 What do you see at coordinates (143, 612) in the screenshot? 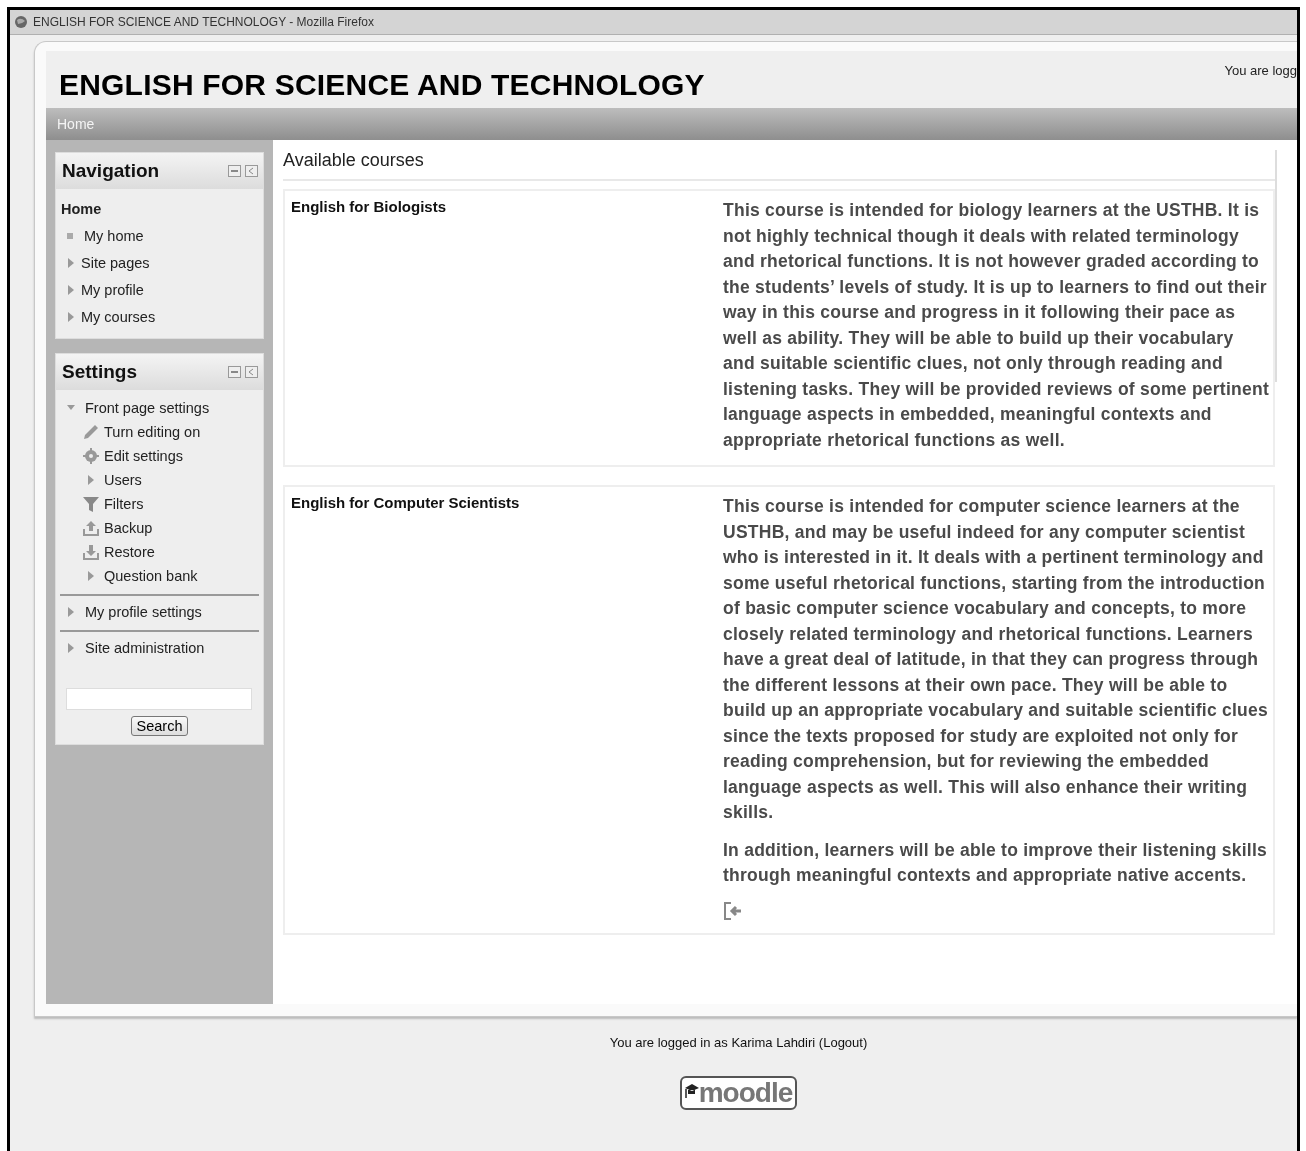
I see `settings-item: My profile settings` at bounding box center [143, 612].